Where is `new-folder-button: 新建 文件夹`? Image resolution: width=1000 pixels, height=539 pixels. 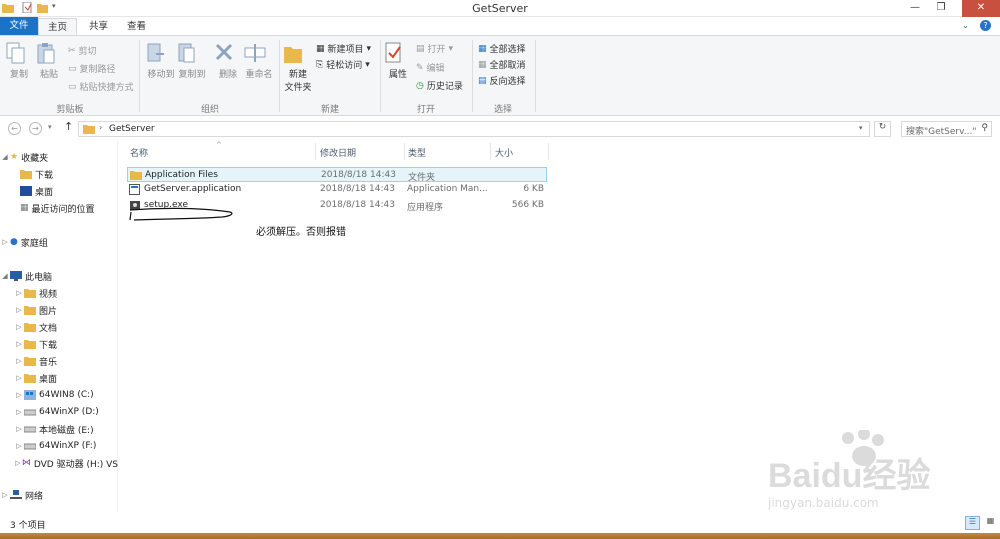 new-folder-button: 新建 文件夹 is located at coordinates (298, 67).